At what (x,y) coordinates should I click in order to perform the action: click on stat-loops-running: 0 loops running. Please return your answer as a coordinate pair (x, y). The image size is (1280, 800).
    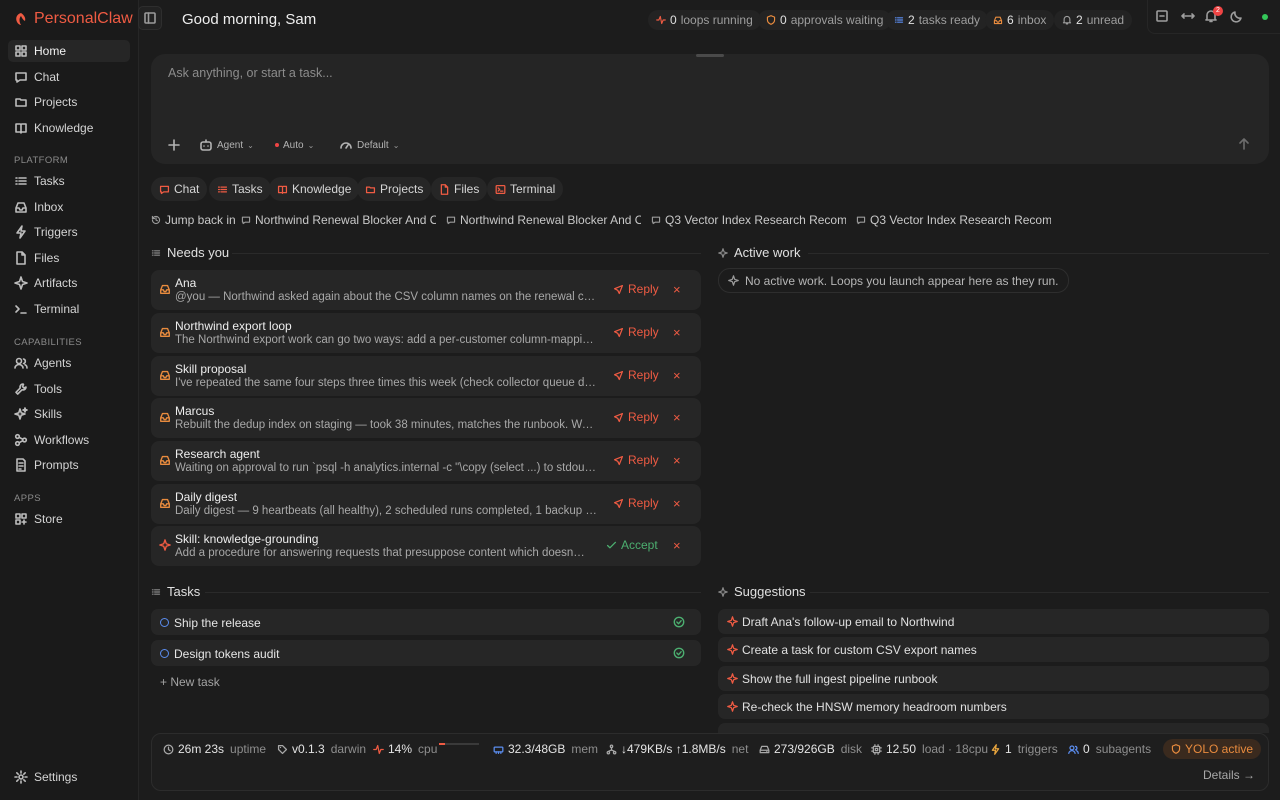
    Looking at the image, I should click on (704, 20).